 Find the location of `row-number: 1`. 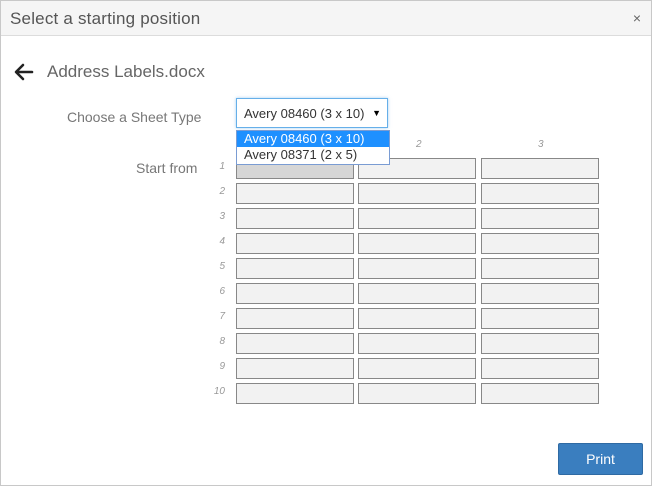

row-number: 1 is located at coordinates (222, 166).